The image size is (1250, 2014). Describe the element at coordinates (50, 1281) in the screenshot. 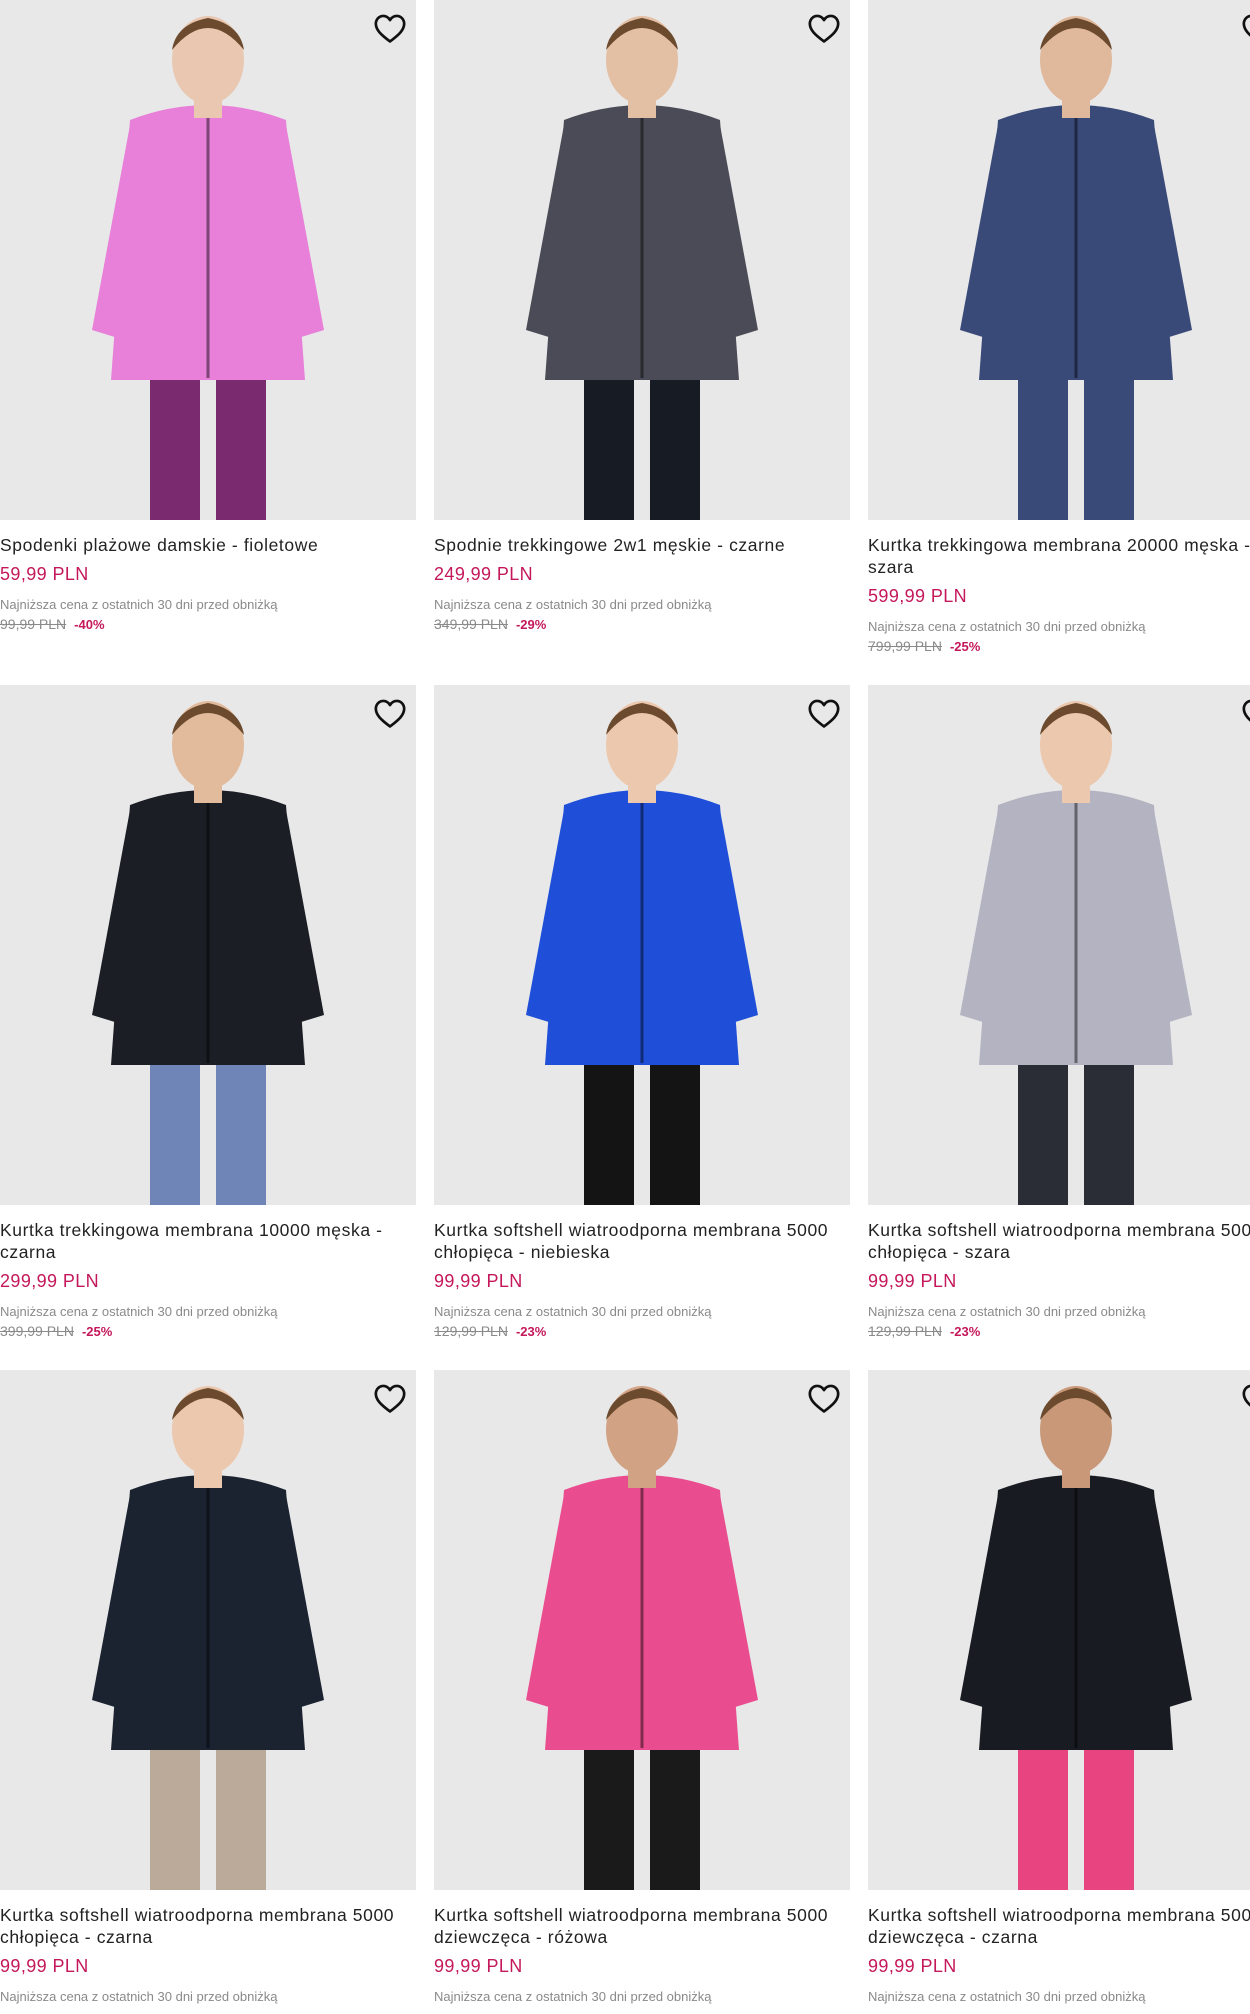

I see `product-price: 299,99 PLN` at that location.